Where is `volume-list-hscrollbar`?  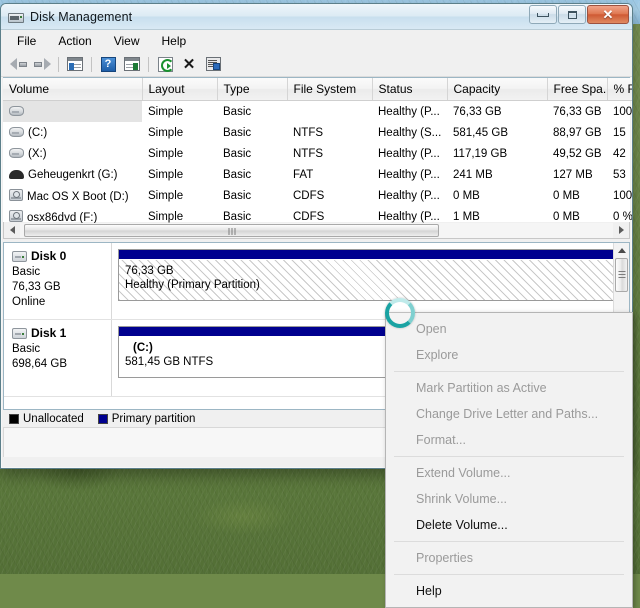 volume-list-hscrollbar is located at coordinates (316, 230).